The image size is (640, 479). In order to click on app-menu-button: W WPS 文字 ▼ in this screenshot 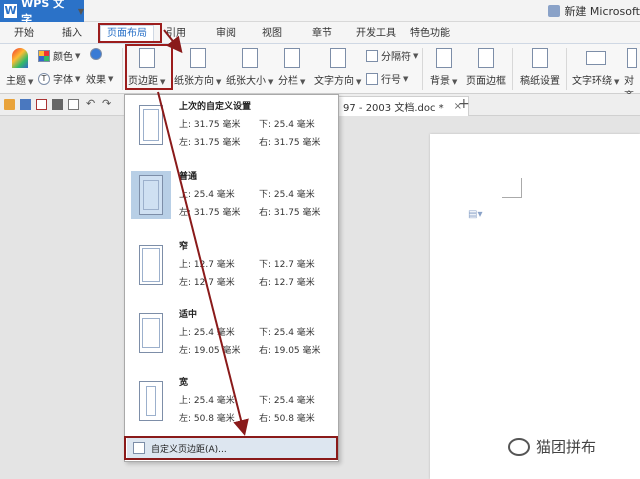, I will do `click(42, 13)`.